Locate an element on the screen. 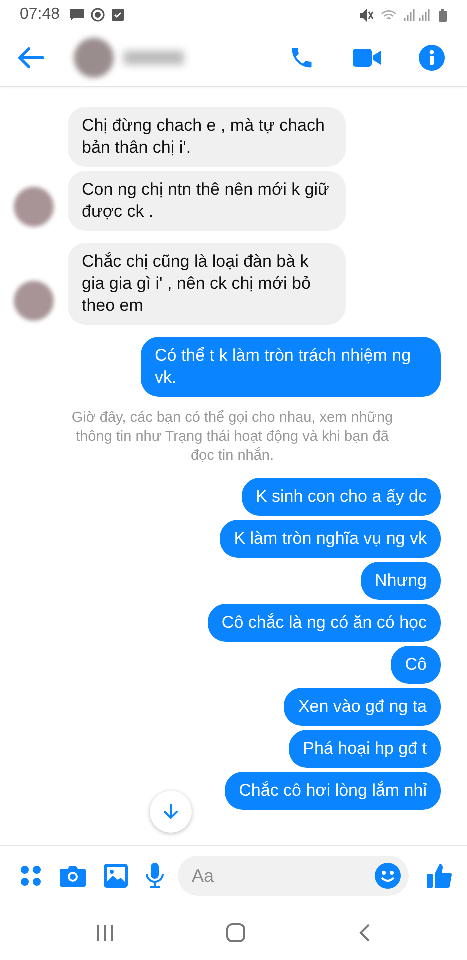 Image resolution: width=467 pixels, height=960 pixels. circle-notification-icon is located at coordinates (98, 15).